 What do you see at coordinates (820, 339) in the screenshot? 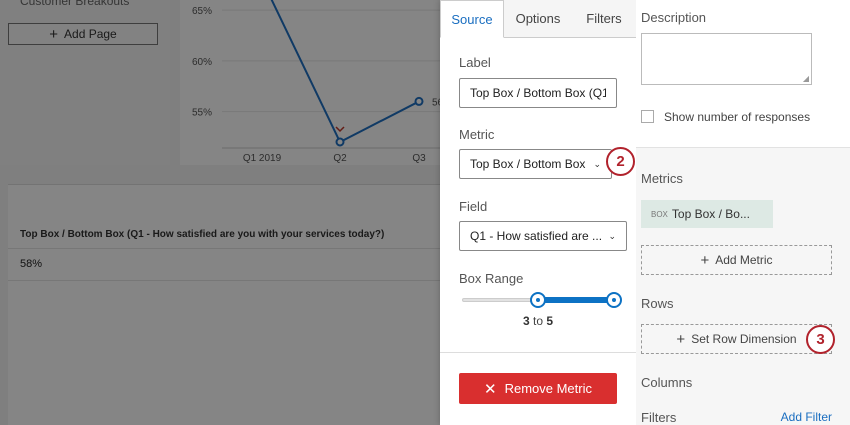
I see `step-callout-badge: 3` at bounding box center [820, 339].